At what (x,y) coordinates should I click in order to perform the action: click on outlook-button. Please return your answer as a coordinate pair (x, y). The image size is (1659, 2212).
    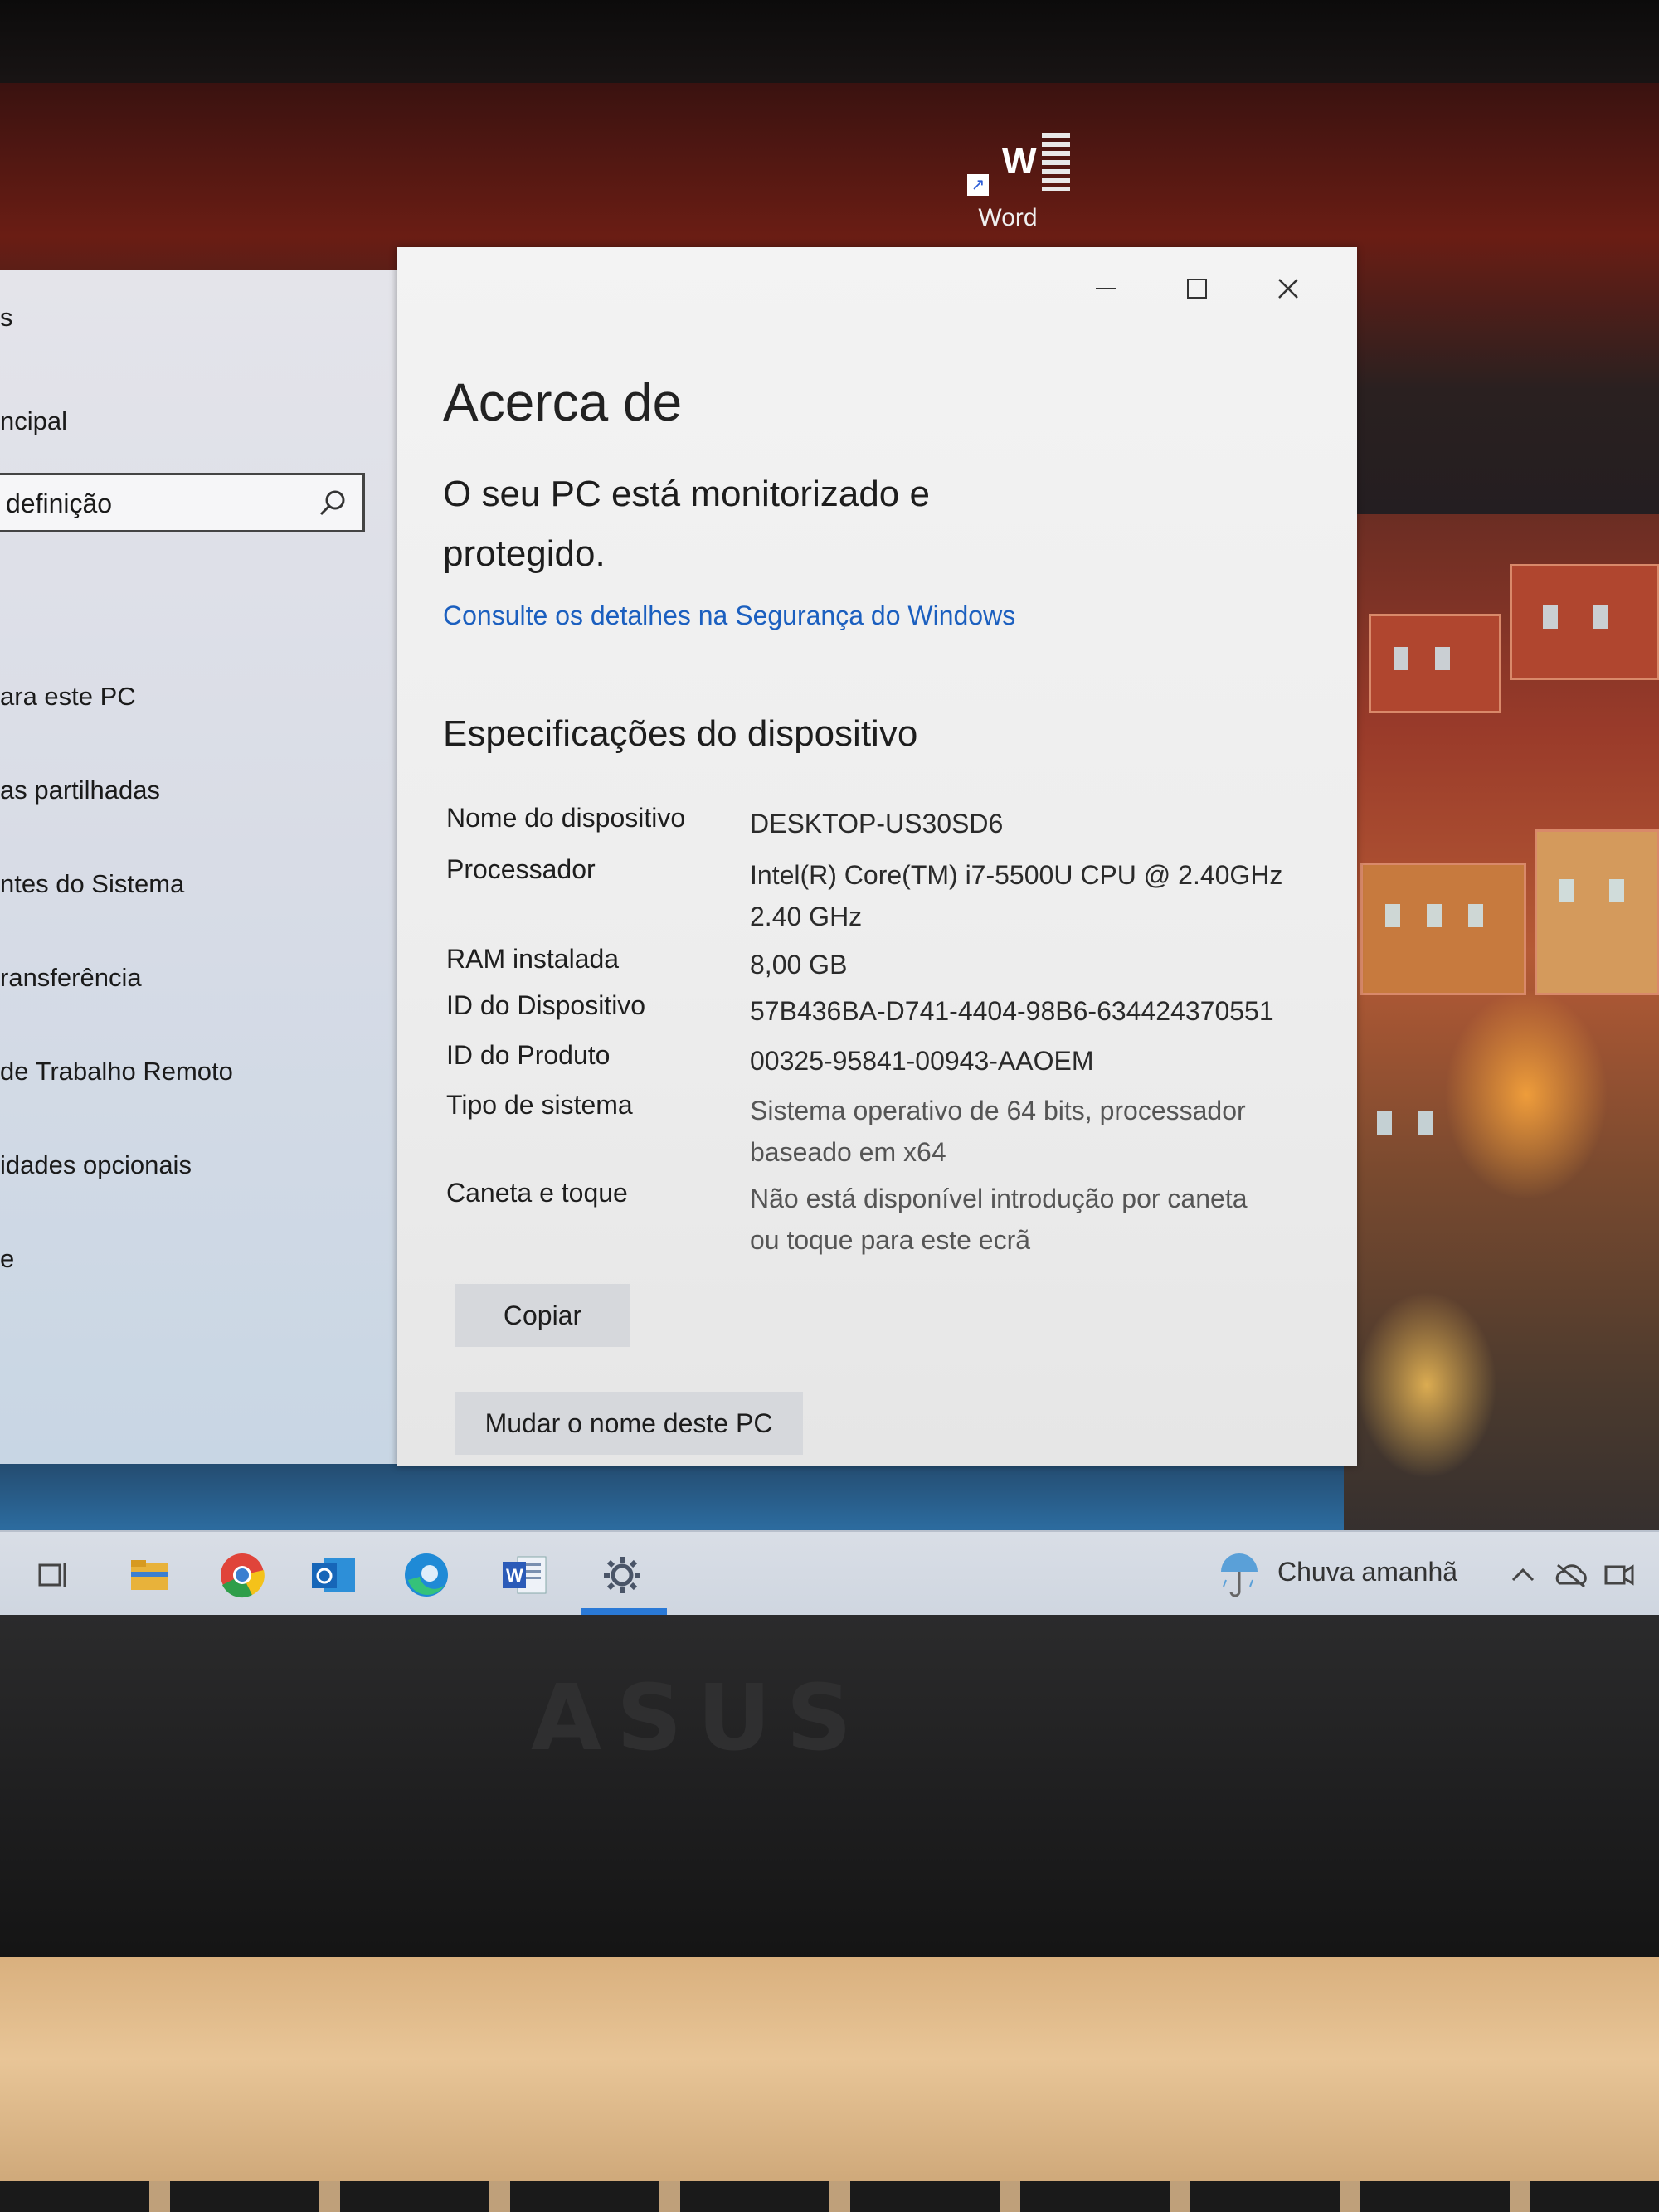
    Looking at the image, I should click on (333, 1575).